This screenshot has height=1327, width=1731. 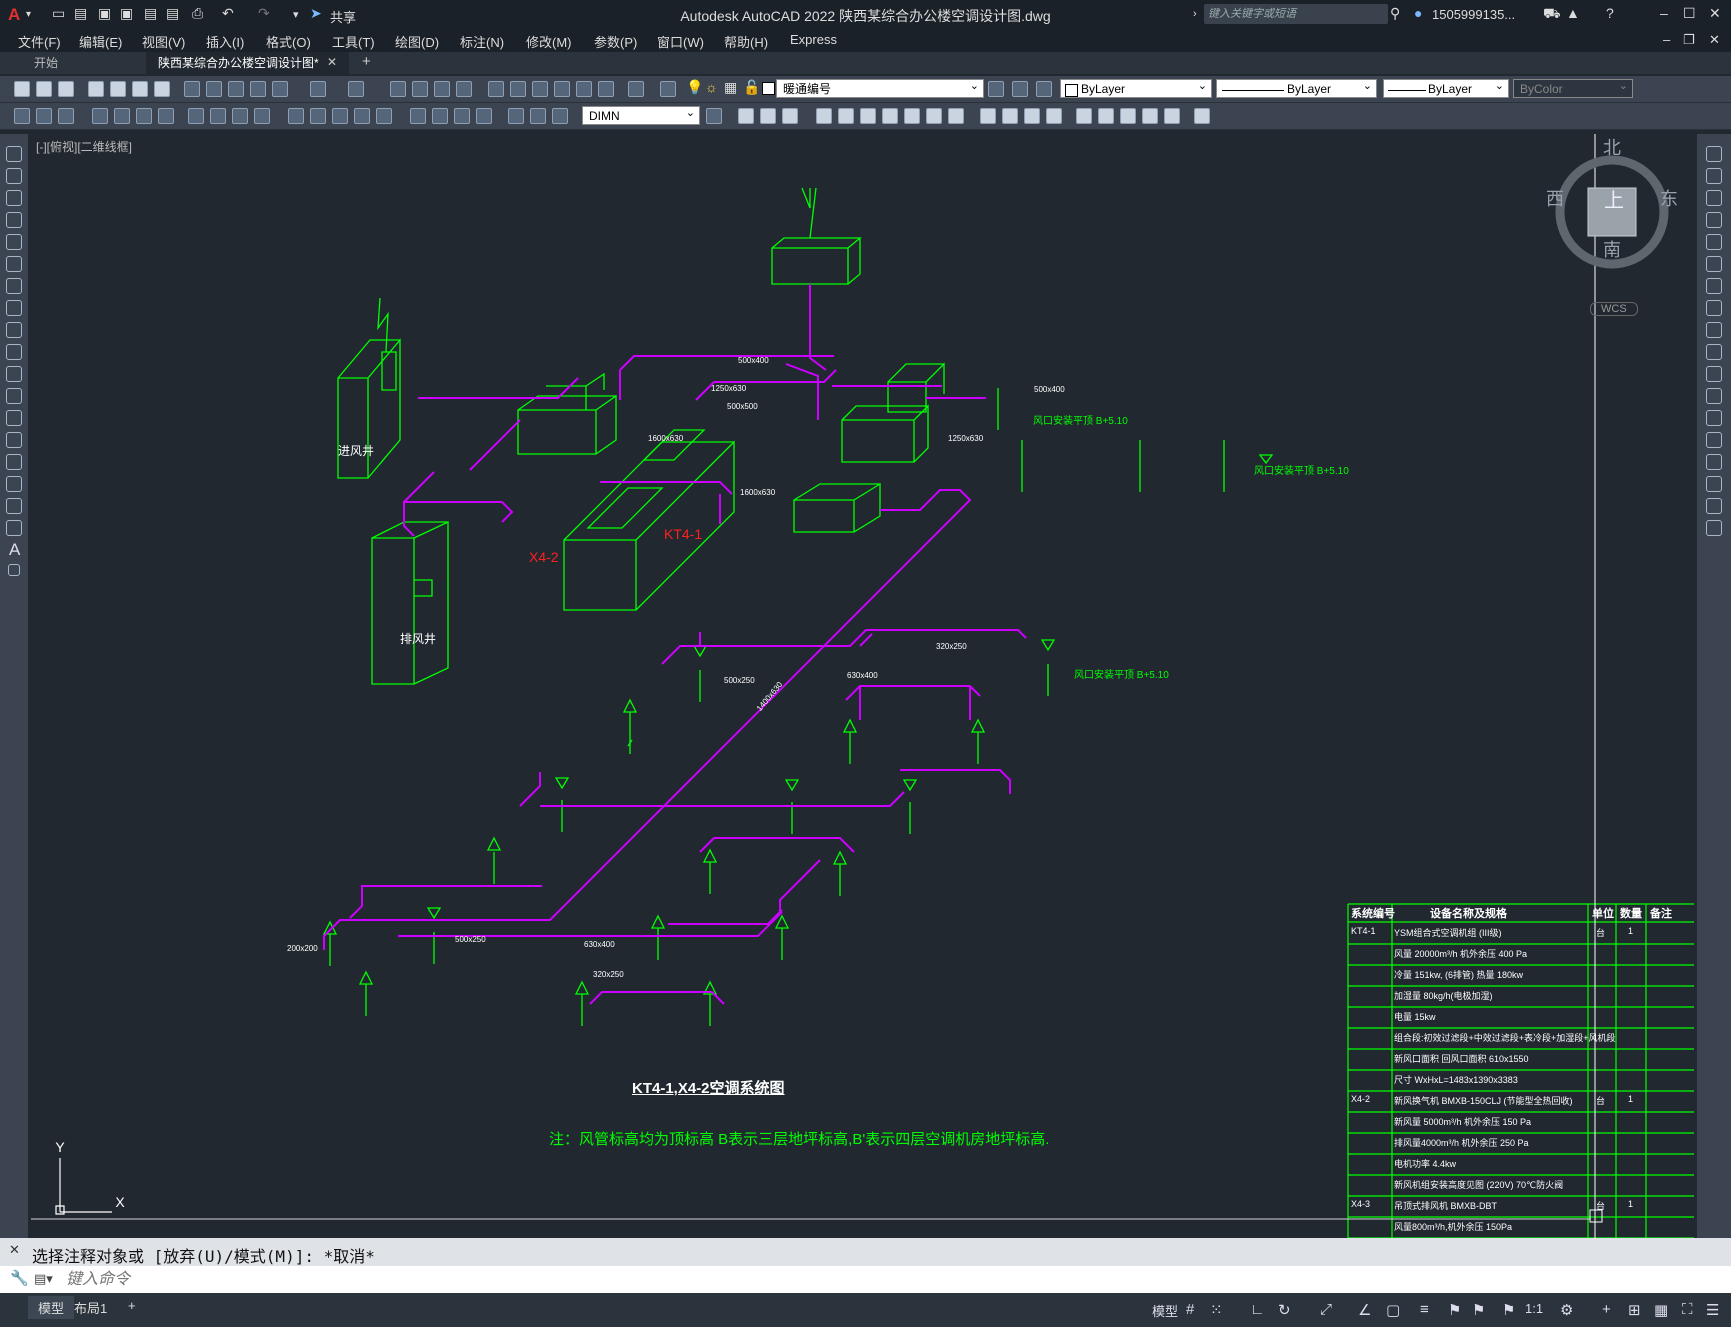 What do you see at coordinates (462, 116) in the screenshot?
I see `inspection-icon` at bounding box center [462, 116].